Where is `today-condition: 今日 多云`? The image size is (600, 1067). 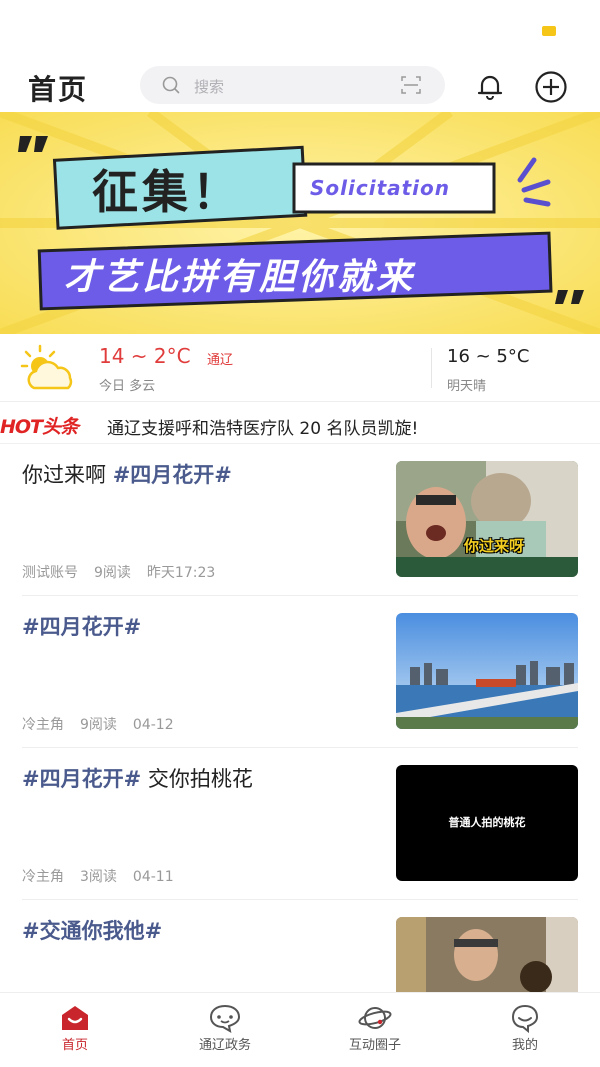 today-condition: 今日 多云 is located at coordinates (127, 386).